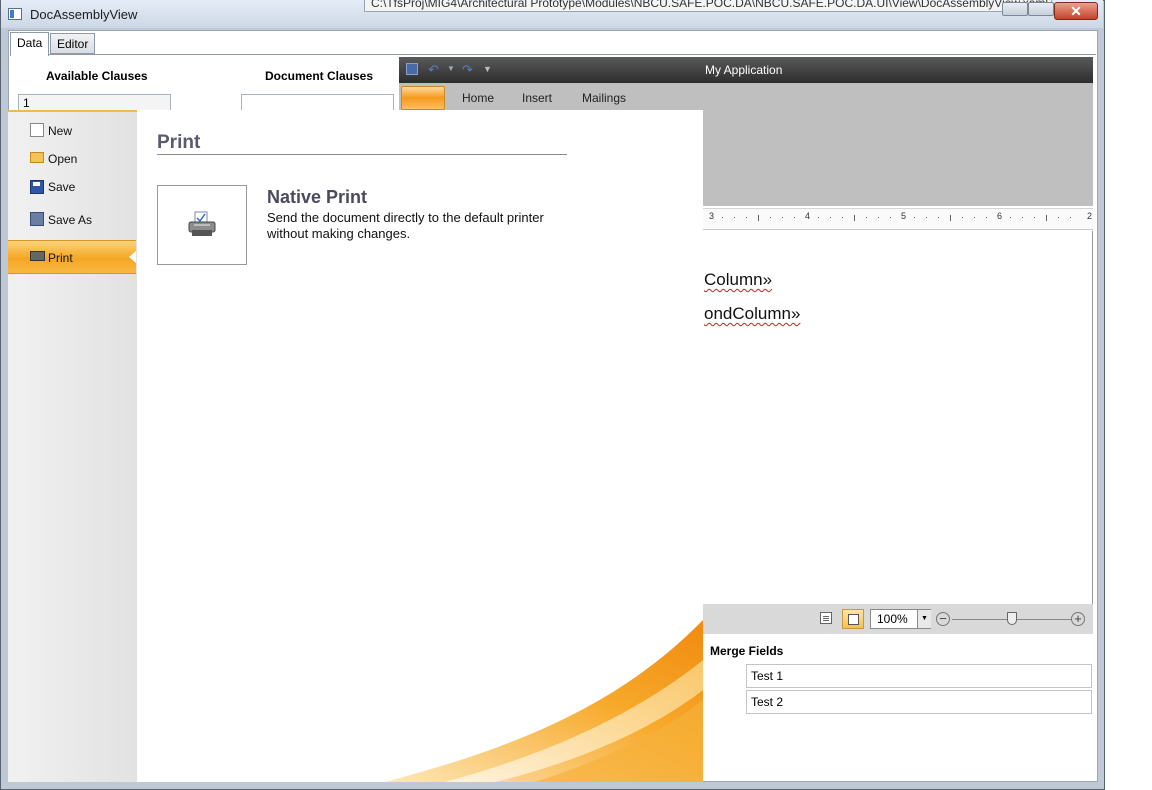 Image resolution: width=1152 pixels, height=790 pixels. What do you see at coordinates (317, 197) in the screenshot?
I see `native-print-title: Native Print` at bounding box center [317, 197].